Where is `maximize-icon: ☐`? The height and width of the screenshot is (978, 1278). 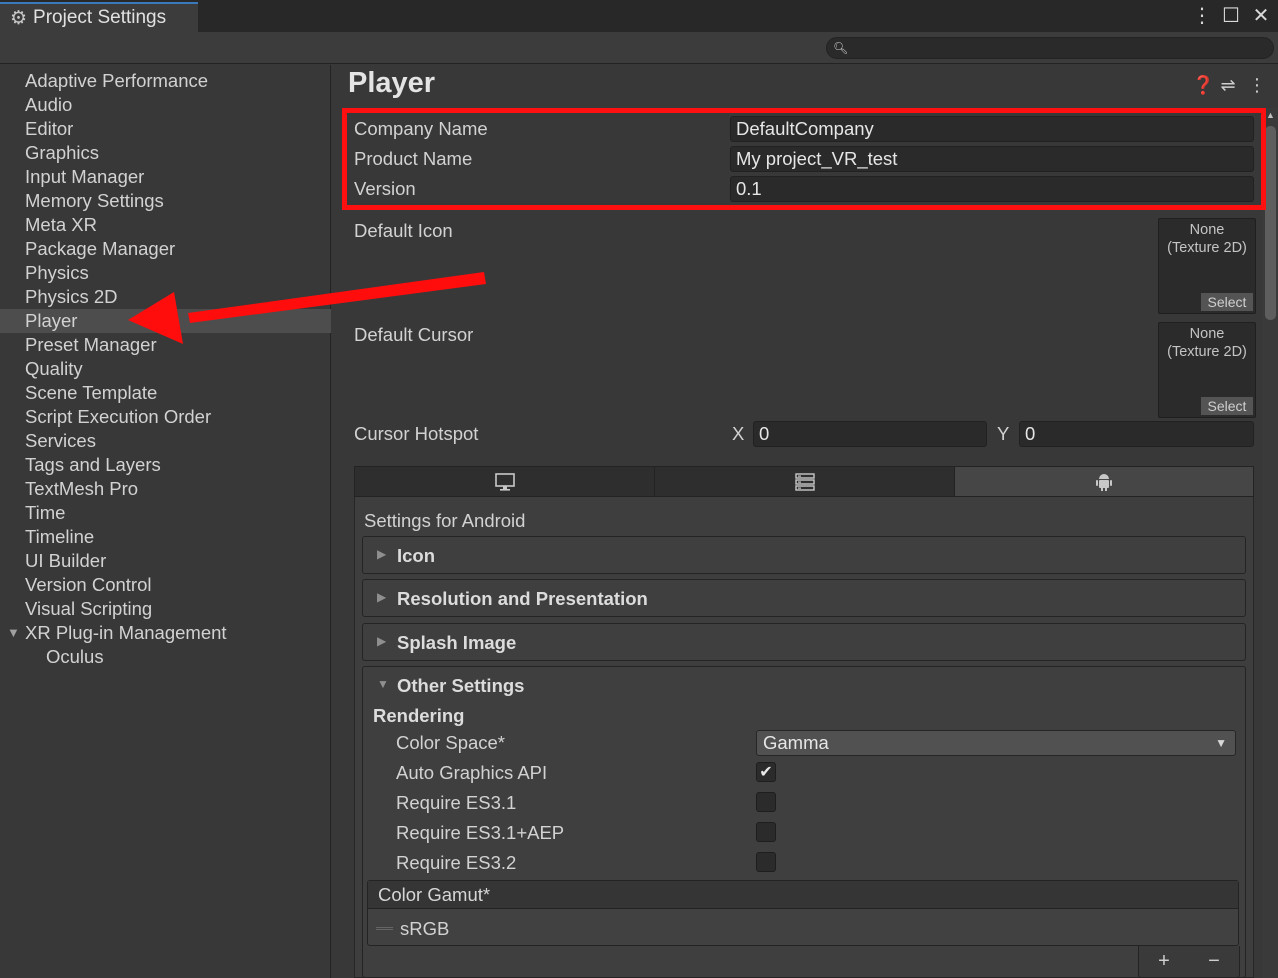
maximize-icon: ☐ is located at coordinates (1231, 15).